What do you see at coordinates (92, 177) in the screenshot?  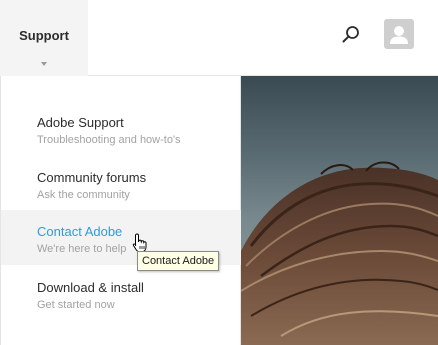 I see `menu-item-title: Community forums` at bounding box center [92, 177].